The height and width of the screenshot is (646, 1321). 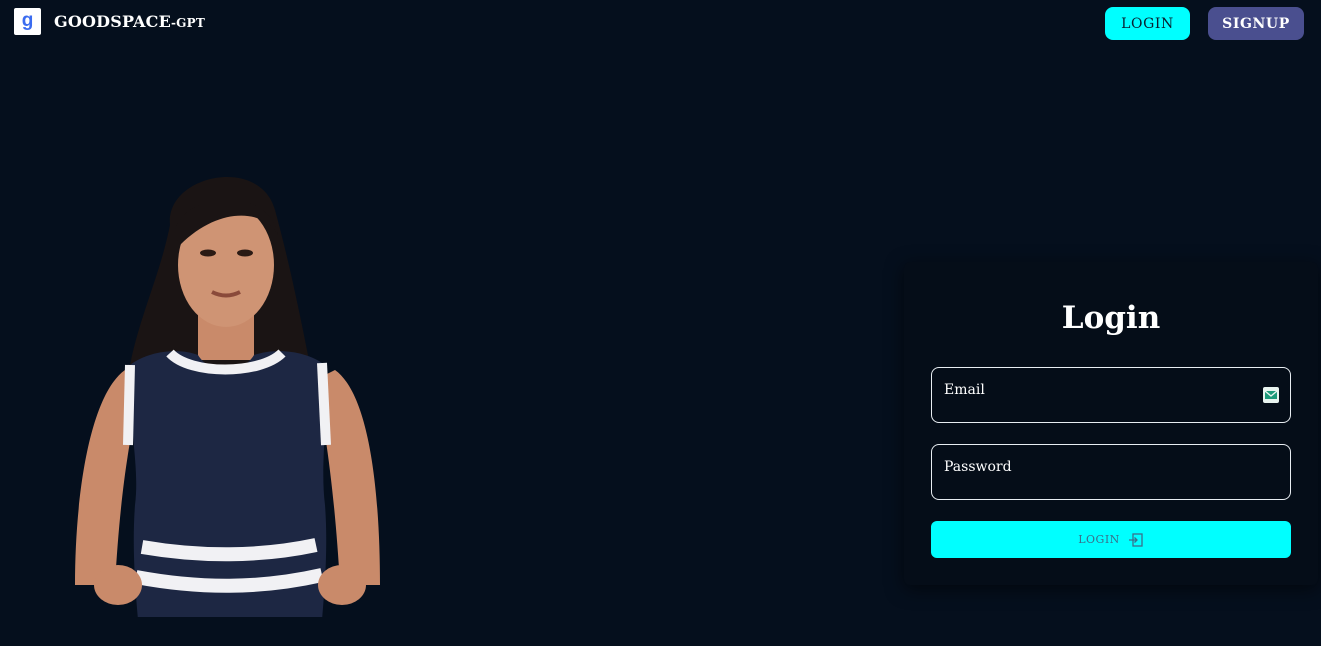 What do you see at coordinates (1111, 318) in the screenshot?
I see `login-title: Login` at bounding box center [1111, 318].